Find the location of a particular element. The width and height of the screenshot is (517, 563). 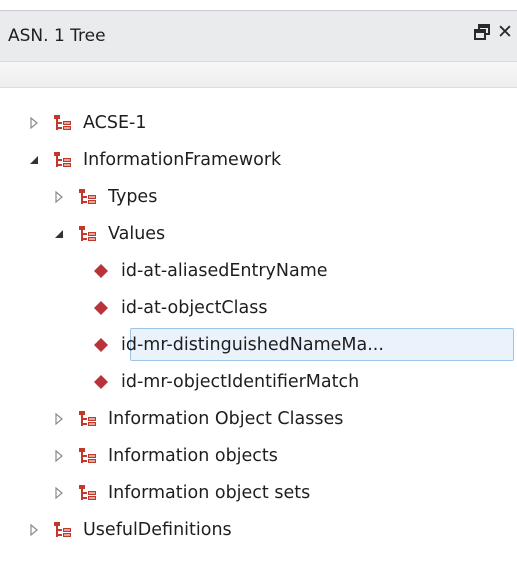

panel-title: ASN. 1 Tree is located at coordinates (57, 36).